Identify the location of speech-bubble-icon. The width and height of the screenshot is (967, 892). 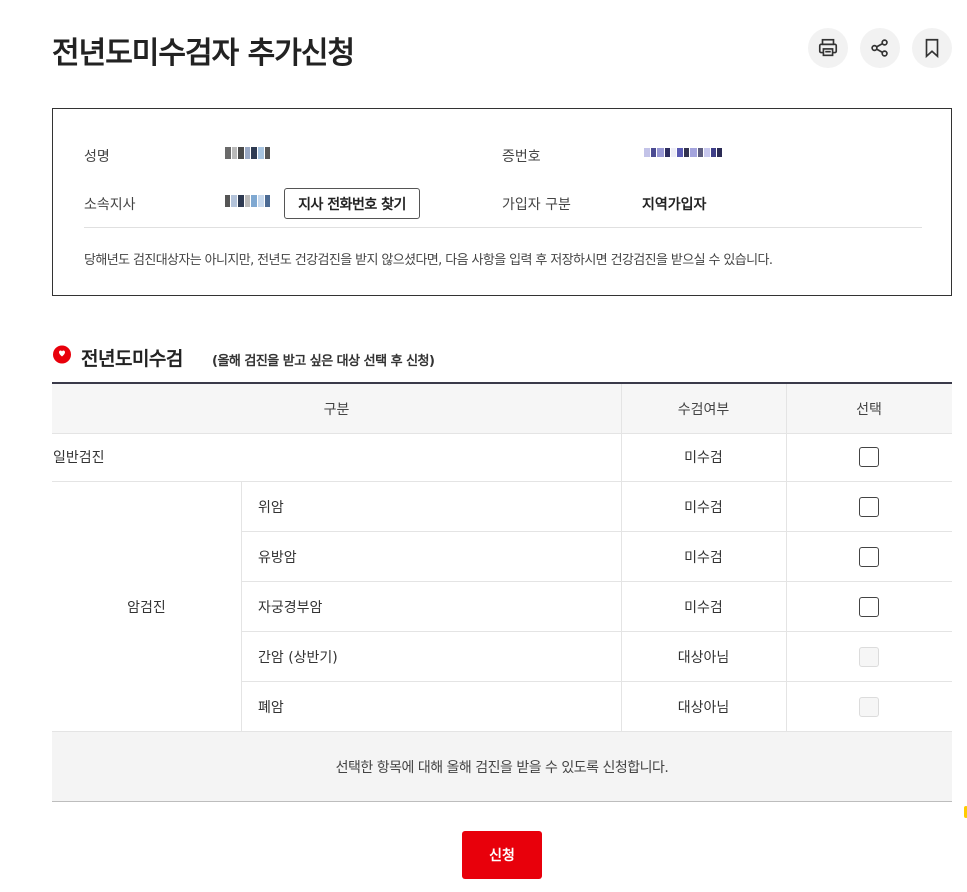
(62, 354).